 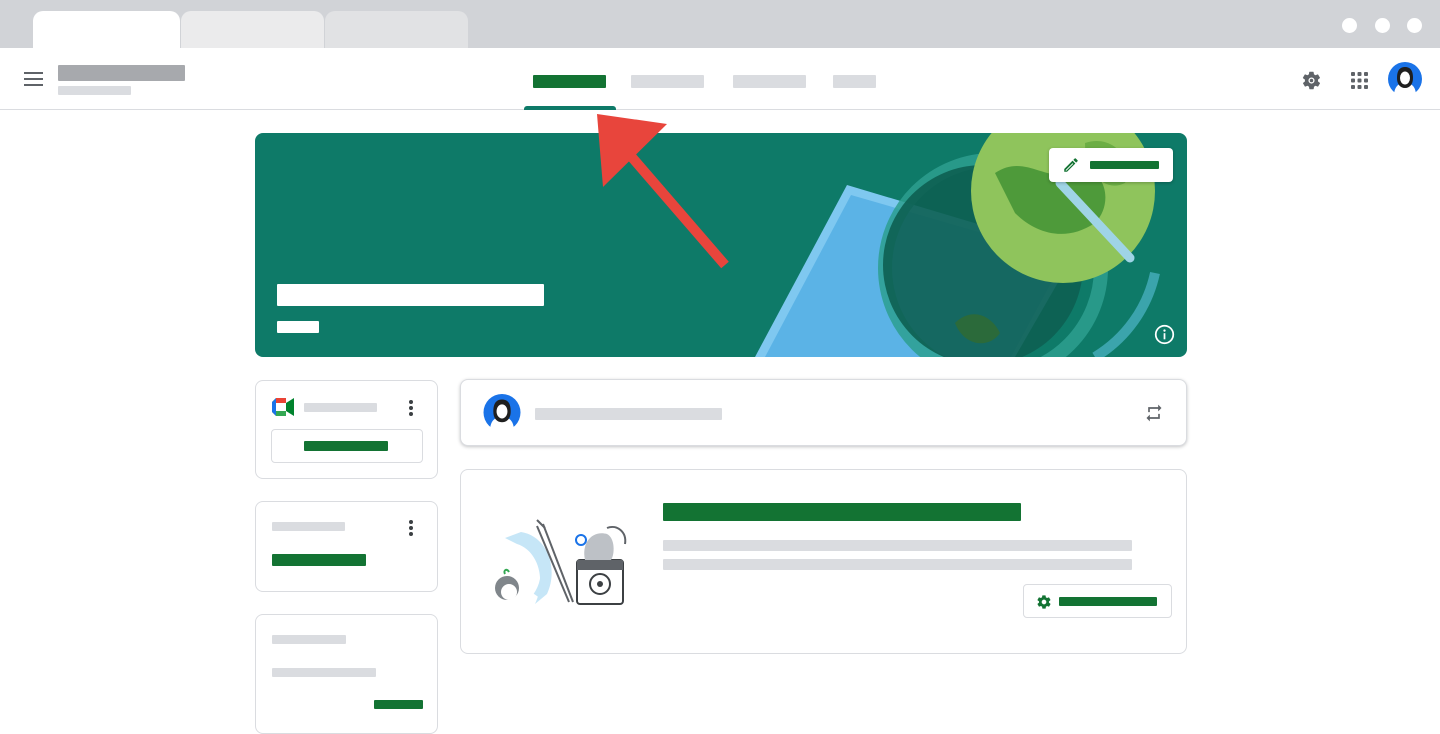 I want to click on google-meet-icon, so click(x=283, y=407).